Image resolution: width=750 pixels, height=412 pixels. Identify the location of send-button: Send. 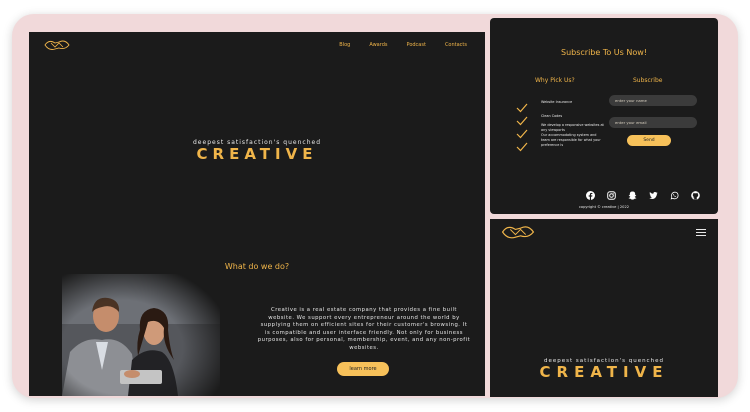
(649, 140).